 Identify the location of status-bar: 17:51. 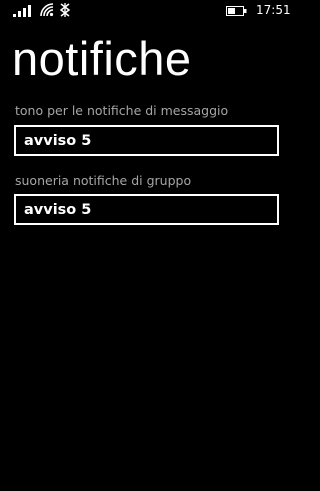
(147, 11).